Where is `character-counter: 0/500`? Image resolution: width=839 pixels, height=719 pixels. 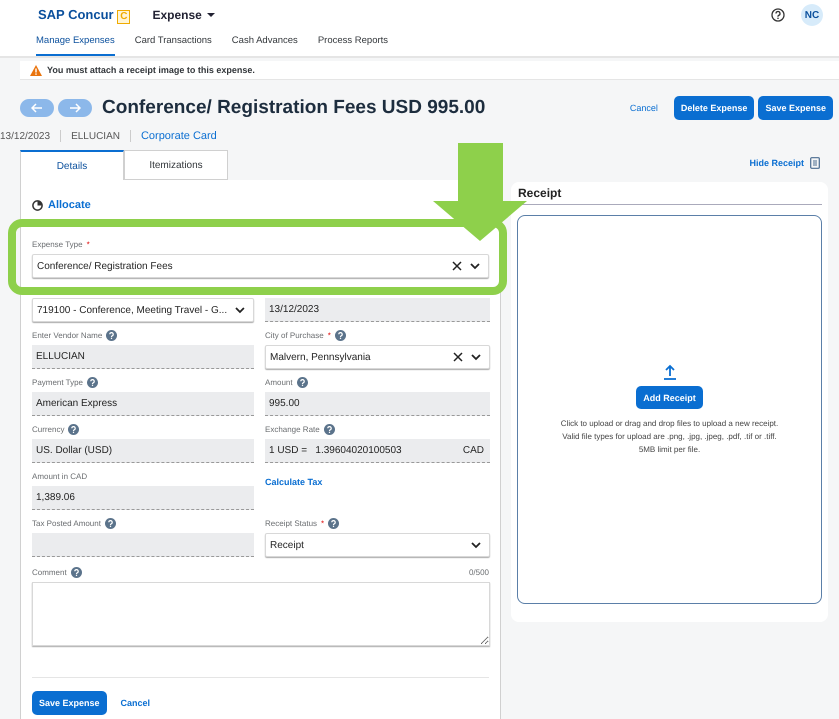
character-counter: 0/500 is located at coordinates (478, 572).